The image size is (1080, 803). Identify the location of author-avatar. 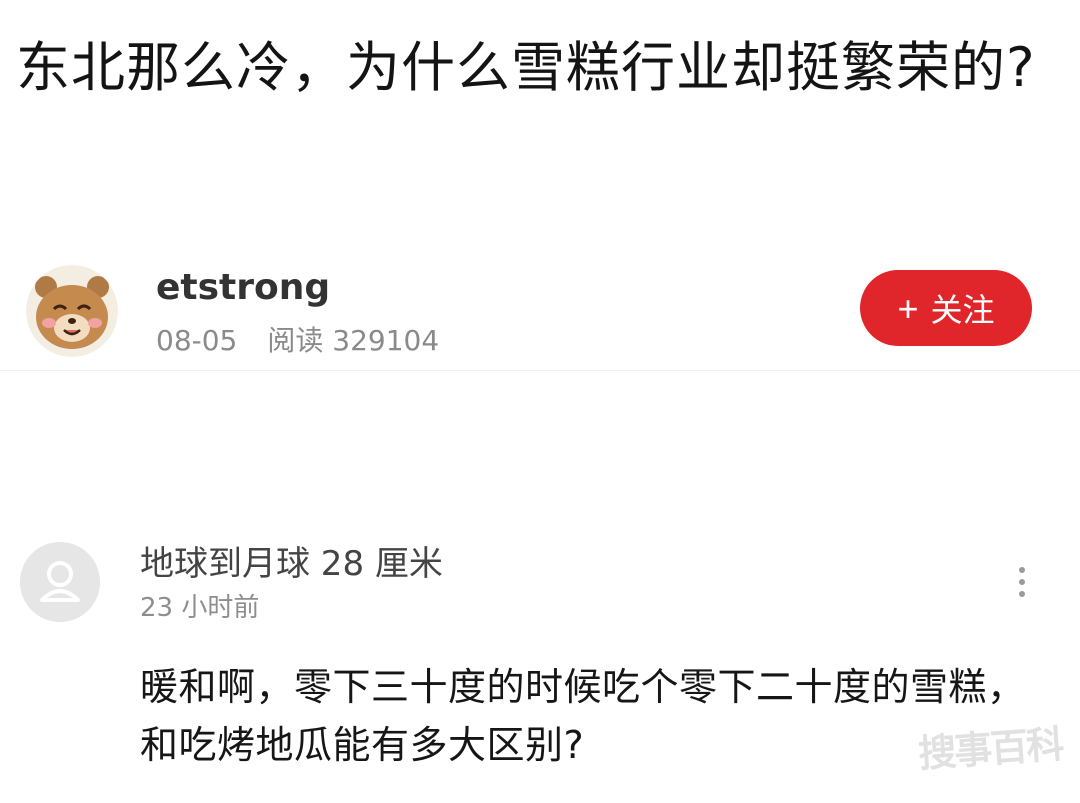
(72, 311).